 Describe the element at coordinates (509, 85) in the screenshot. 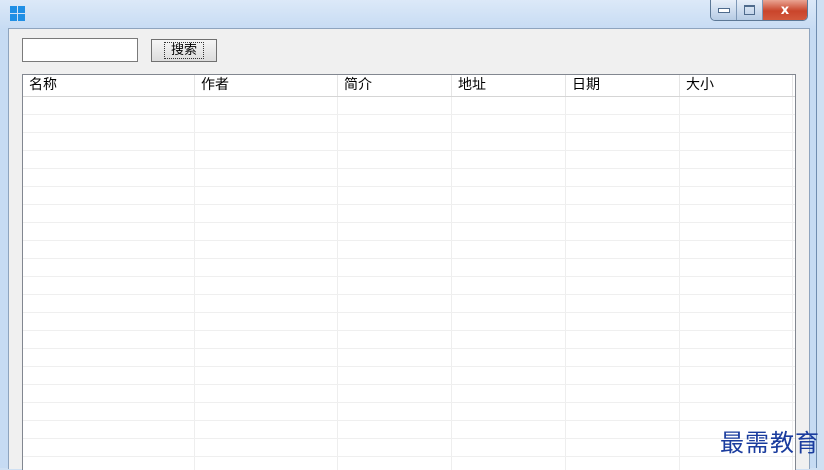

I see `column-header: 地址` at that location.